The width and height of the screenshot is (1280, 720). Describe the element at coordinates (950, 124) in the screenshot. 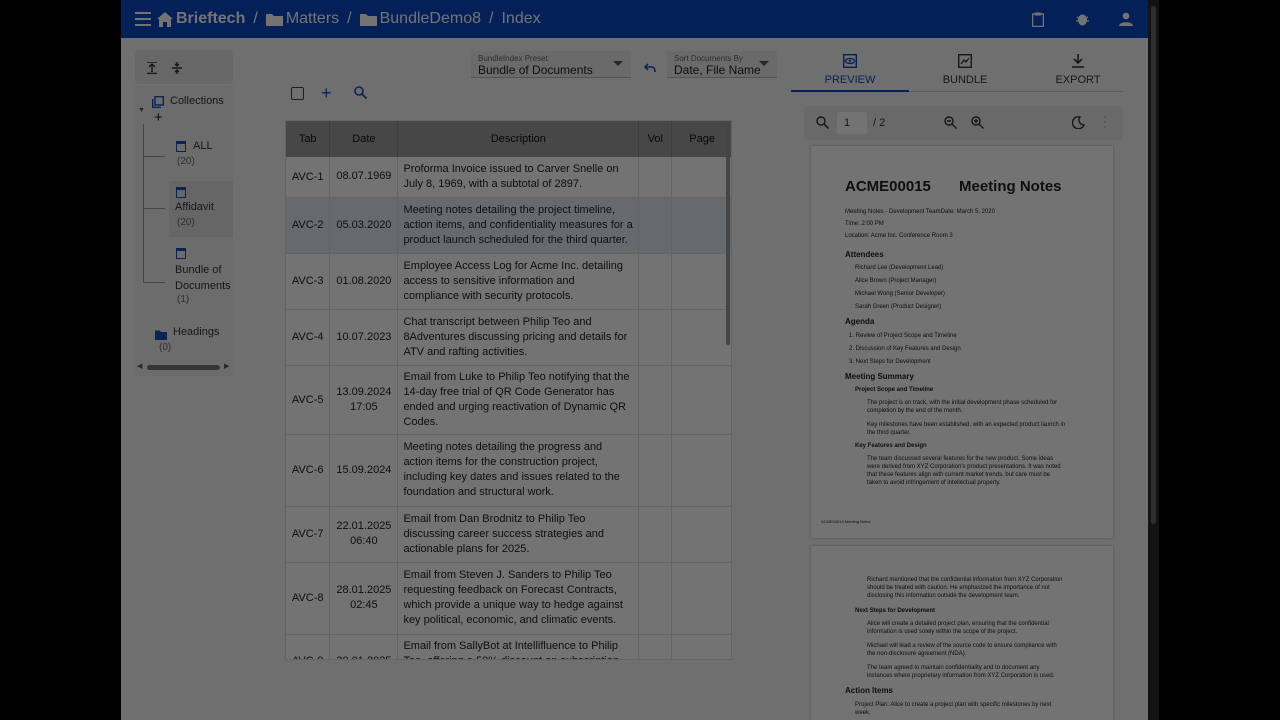

I see `zoom-out-icon` at that location.